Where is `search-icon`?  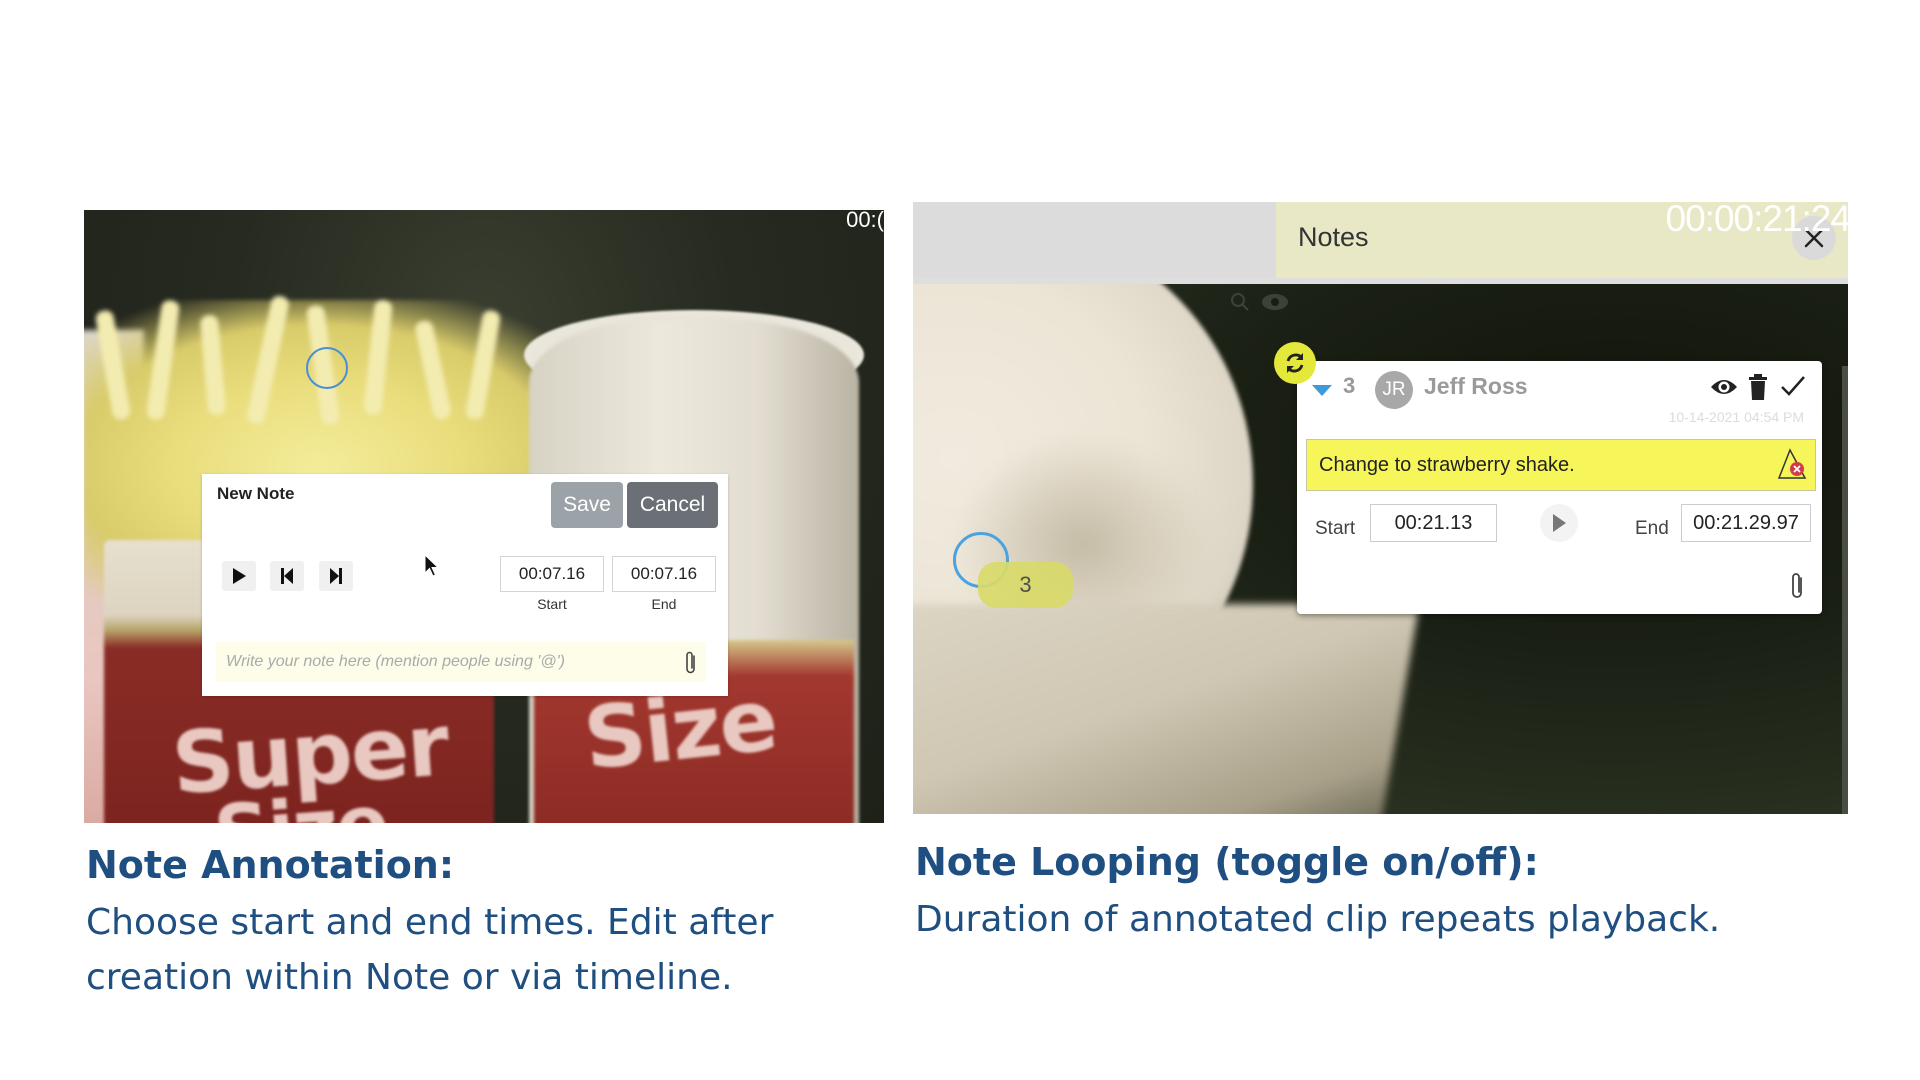
search-icon is located at coordinates (1240, 302).